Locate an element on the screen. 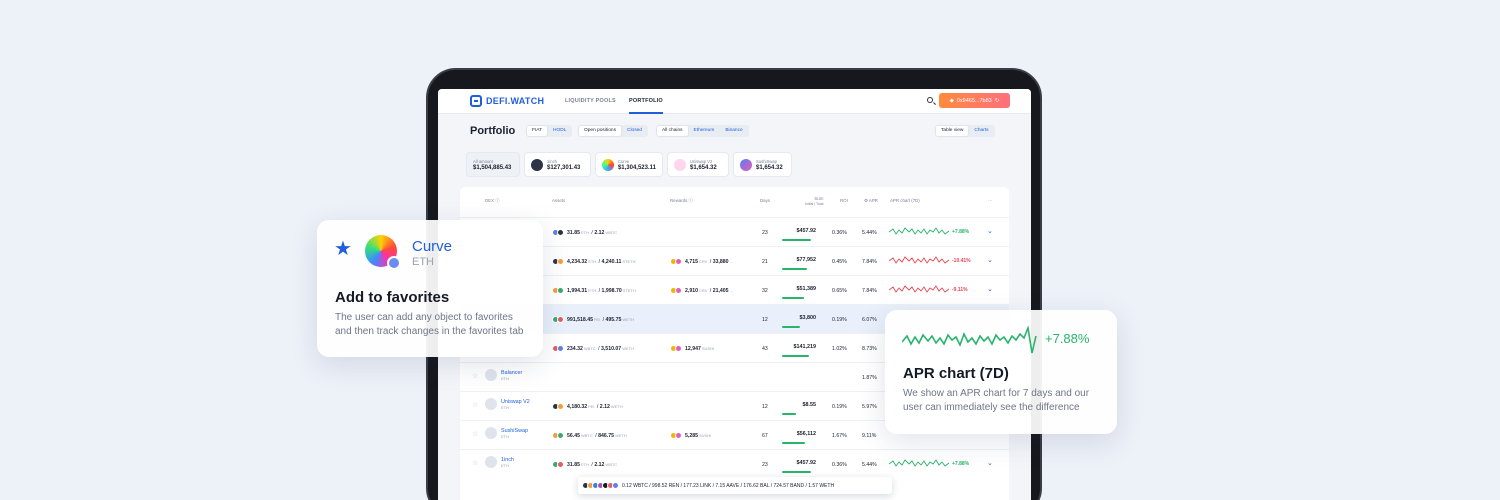  assets-cell: 234.32 WBTC / 3,510.07 WETH is located at coordinates (593, 348).